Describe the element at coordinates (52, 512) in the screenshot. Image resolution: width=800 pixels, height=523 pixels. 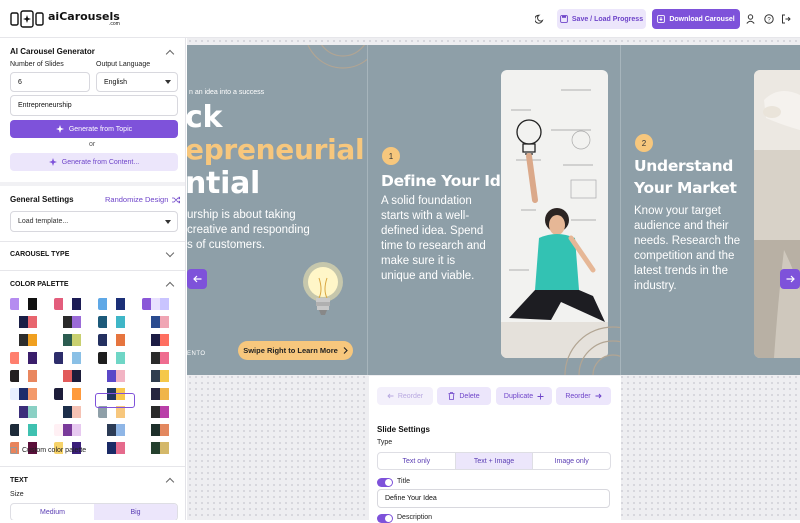
I see `size-medium-option: Medium` at that location.